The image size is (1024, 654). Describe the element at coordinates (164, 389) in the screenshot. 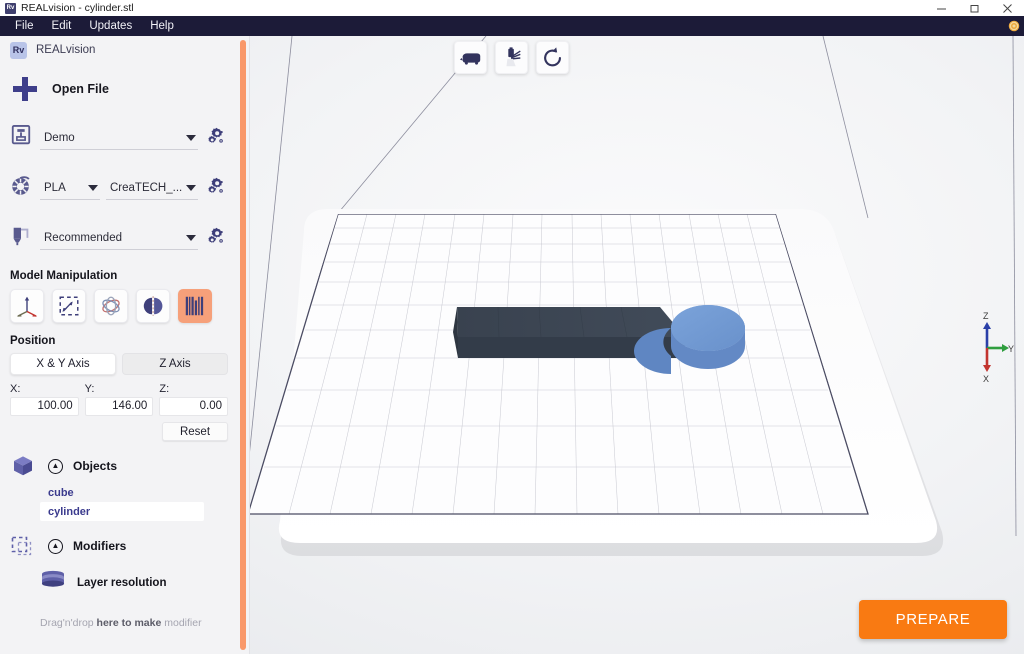

I see `z-label: Z:` at that location.